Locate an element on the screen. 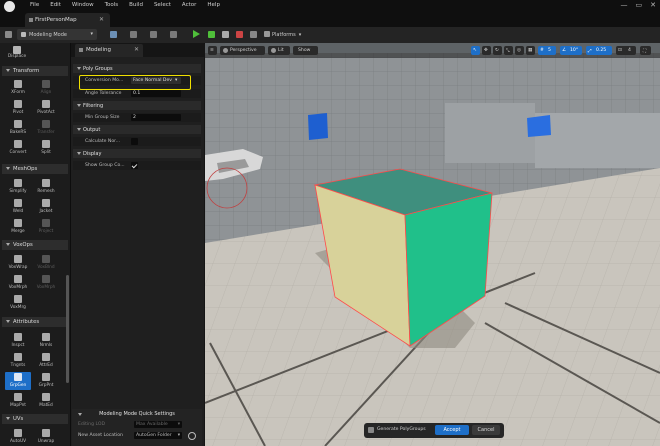  tangents-icon is located at coordinates (18, 357).